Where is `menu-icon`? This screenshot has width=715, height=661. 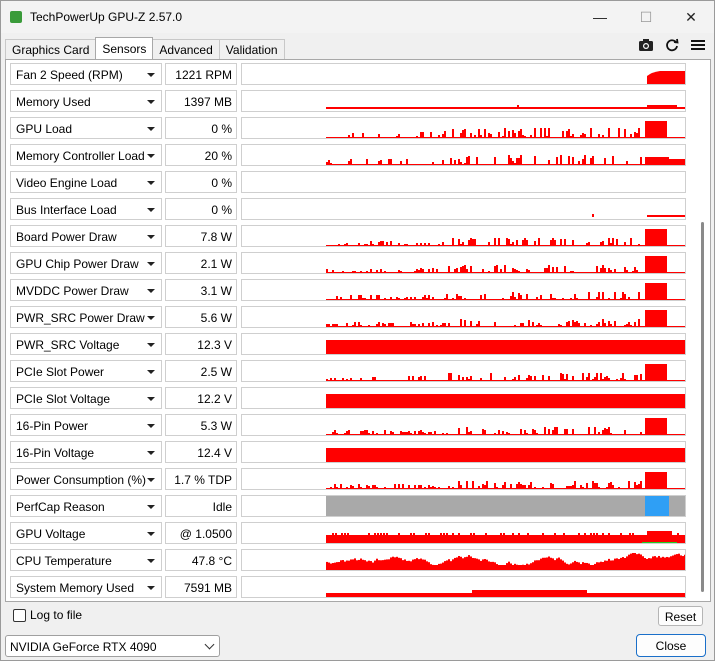
menu-icon is located at coordinates (697, 45).